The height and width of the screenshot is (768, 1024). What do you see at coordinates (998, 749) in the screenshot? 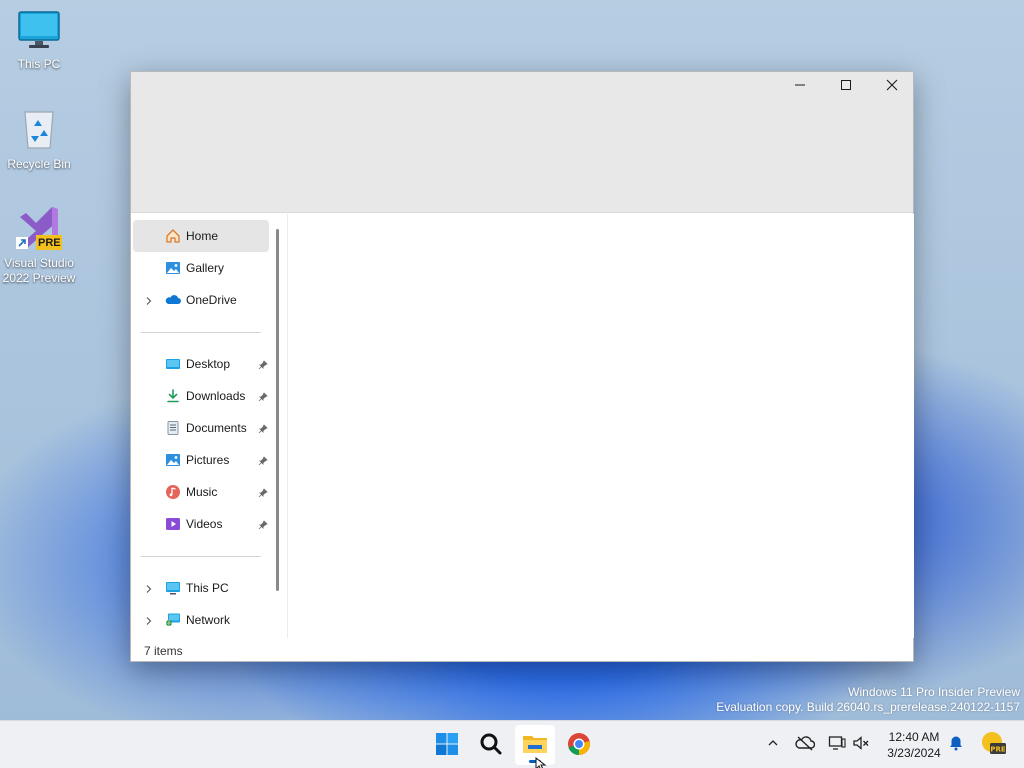
I see `svg-text: PRE` at bounding box center [998, 749].